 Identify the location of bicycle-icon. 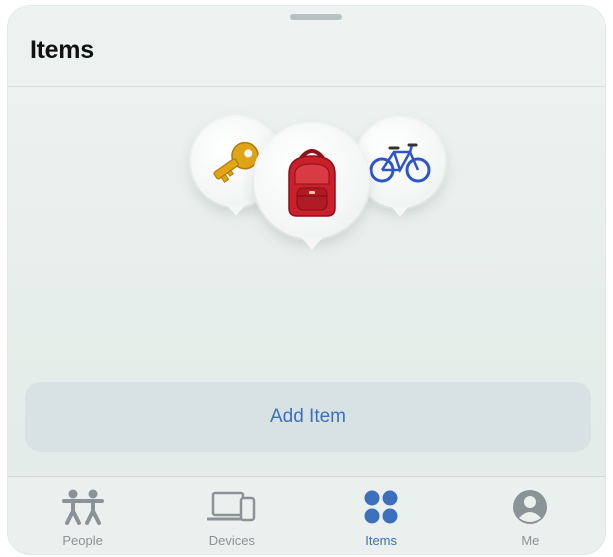
(400, 163).